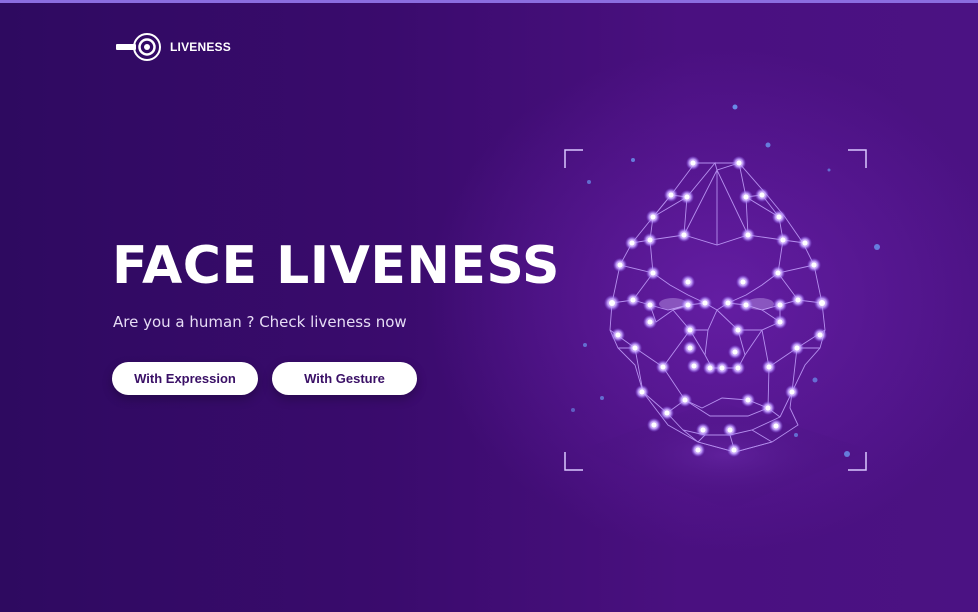 The height and width of the screenshot is (612, 978). I want to click on page-title: FACE LIVENESS, so click(336, 266).